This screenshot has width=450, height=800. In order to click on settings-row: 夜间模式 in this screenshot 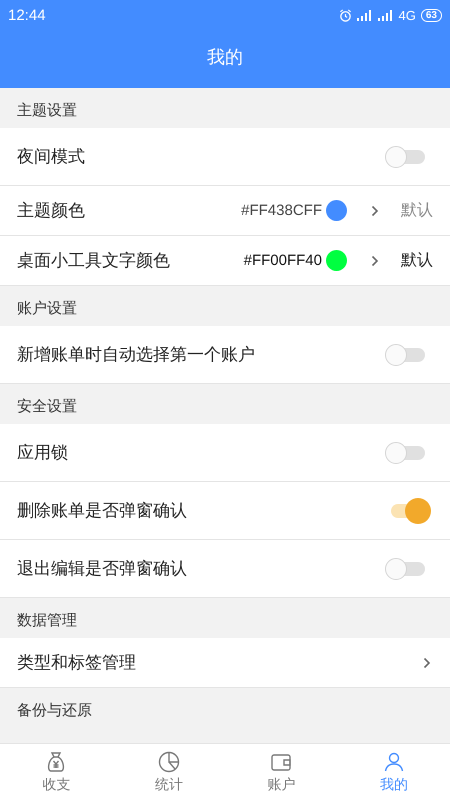, I will do `click(225, 157)`.